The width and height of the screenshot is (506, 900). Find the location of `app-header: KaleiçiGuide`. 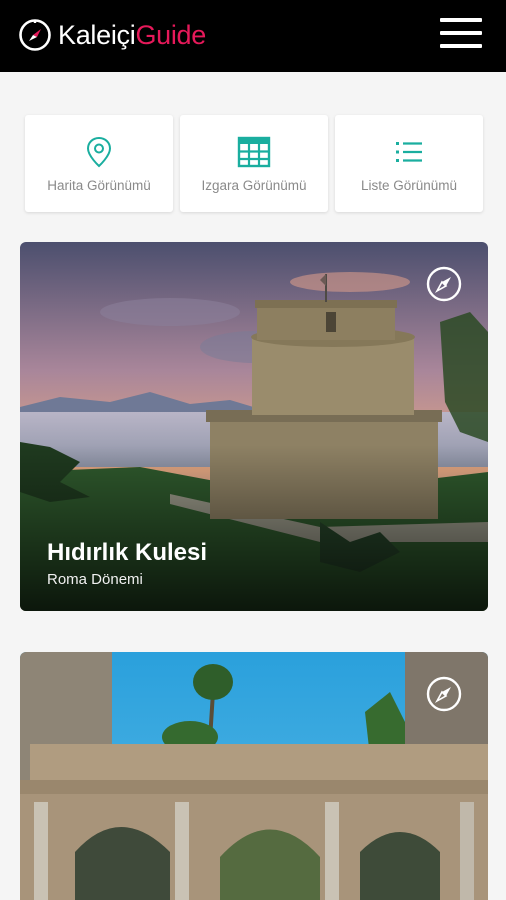

app-header: KaleiçiGuide is located at coordinates (253, 36).